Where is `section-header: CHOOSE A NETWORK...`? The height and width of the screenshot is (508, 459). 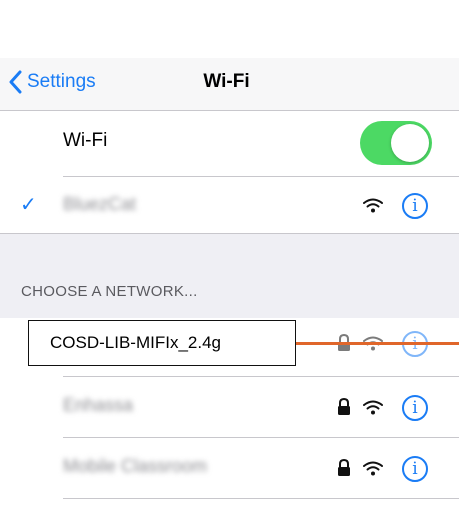 section-header: CHOOSE A NETWORK... is located at coordinates (109, 291).